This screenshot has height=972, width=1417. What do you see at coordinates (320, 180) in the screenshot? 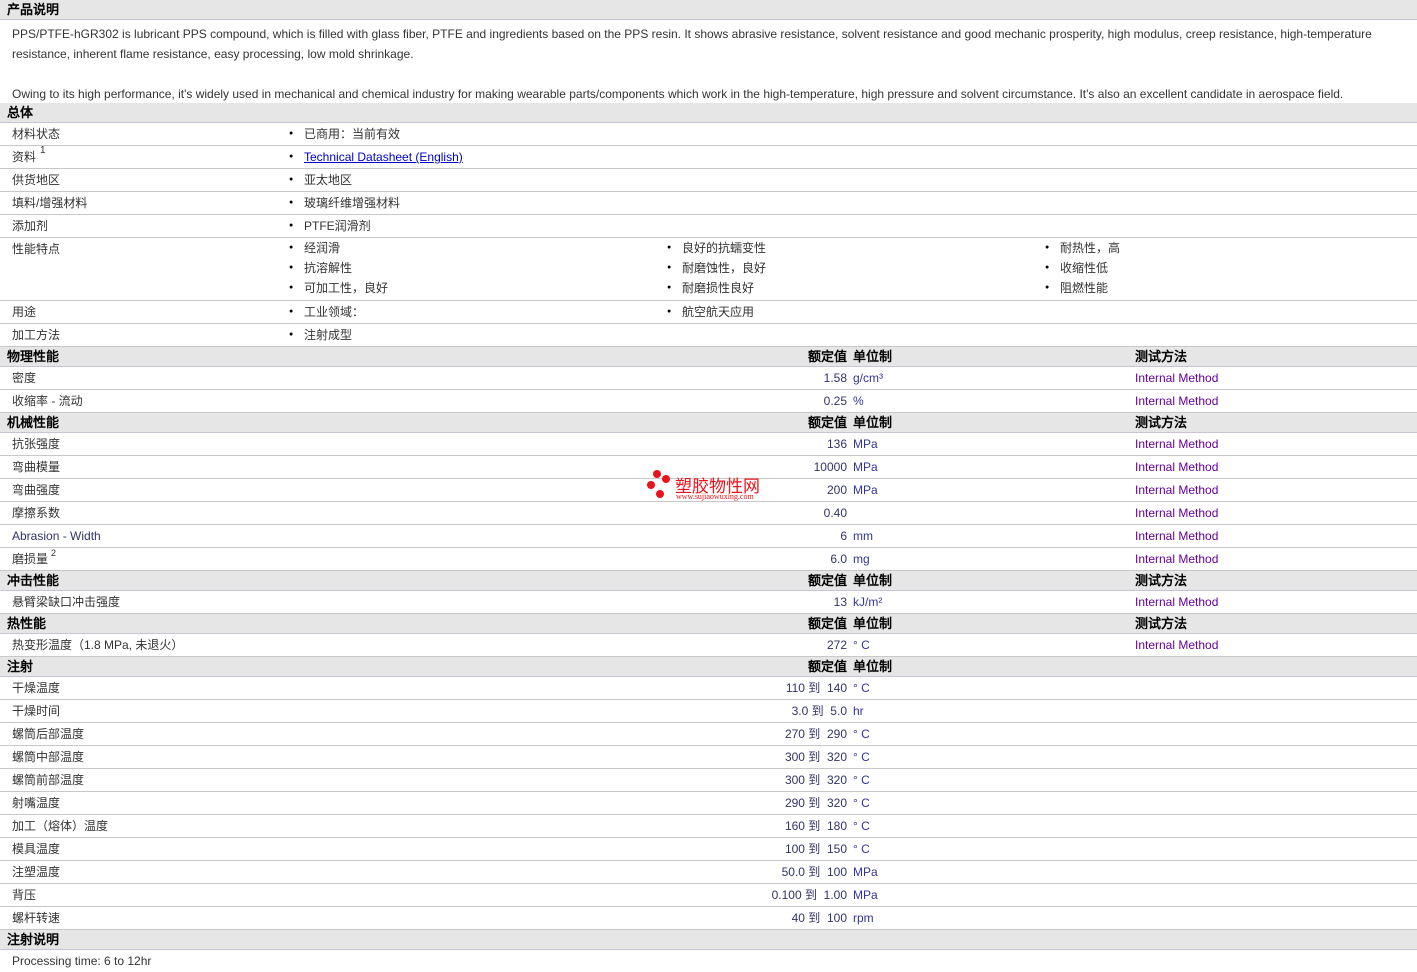
I see `bullet-item: 亚太地区` at bounding box center [320, 180].